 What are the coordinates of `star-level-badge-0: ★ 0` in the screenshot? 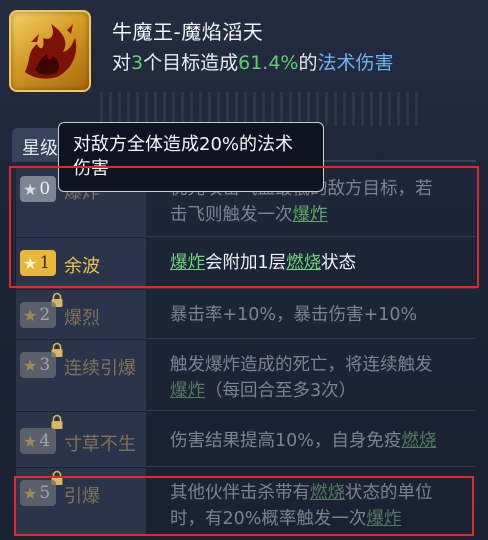 It's located at (38, 189).